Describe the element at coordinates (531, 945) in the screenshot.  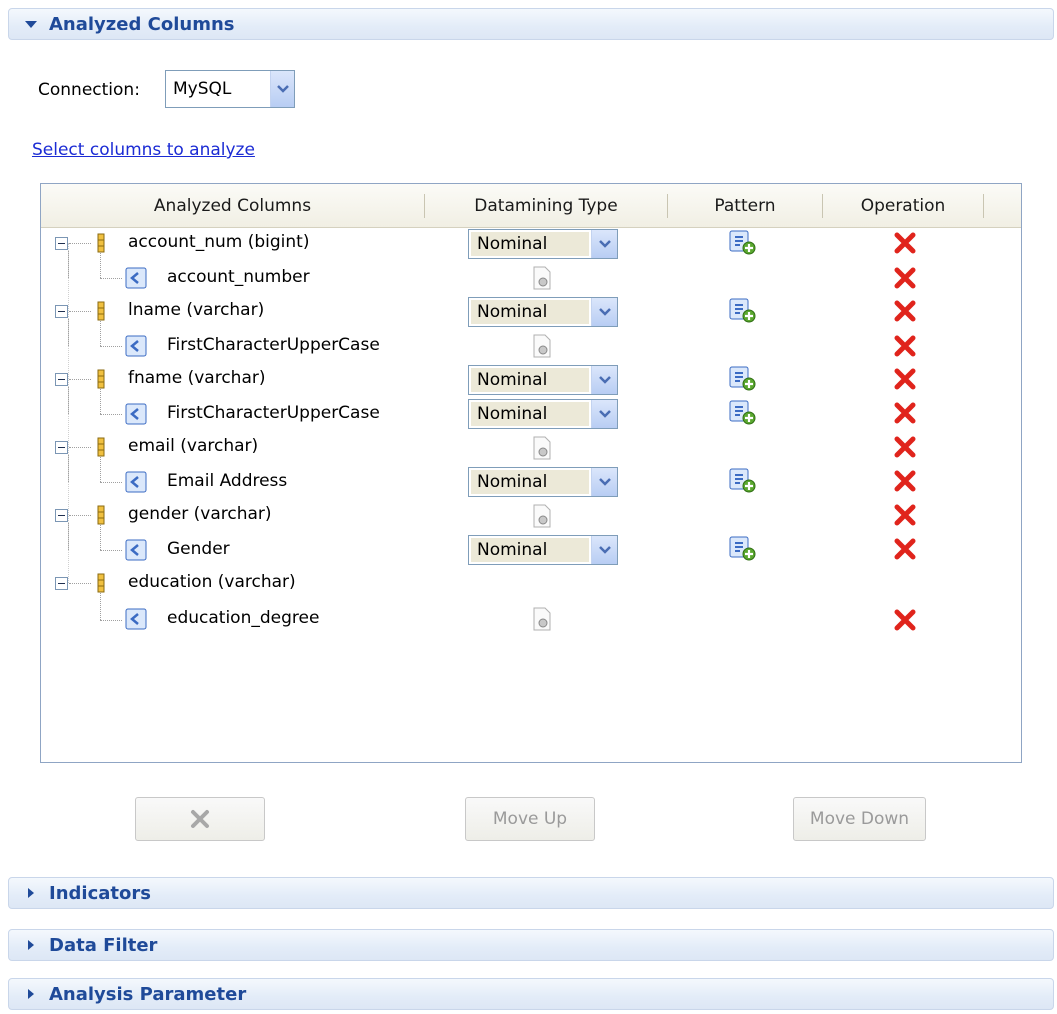
I see `section-data-filter-header: Data Filter` at that location.